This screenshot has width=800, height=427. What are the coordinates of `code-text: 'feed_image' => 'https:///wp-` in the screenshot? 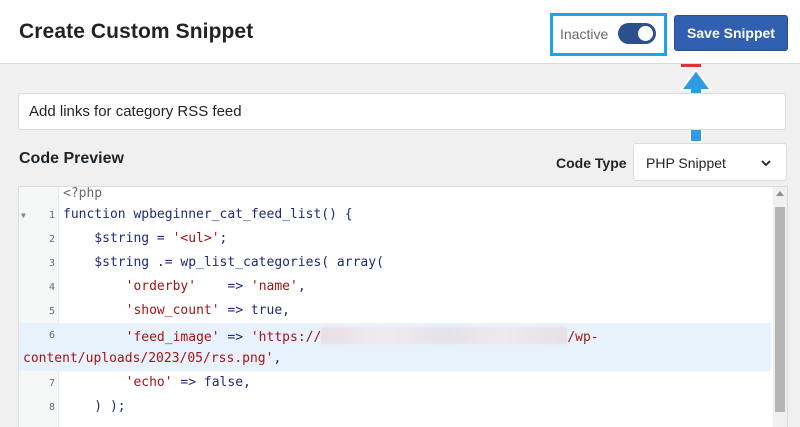 It's located at (331, 336).